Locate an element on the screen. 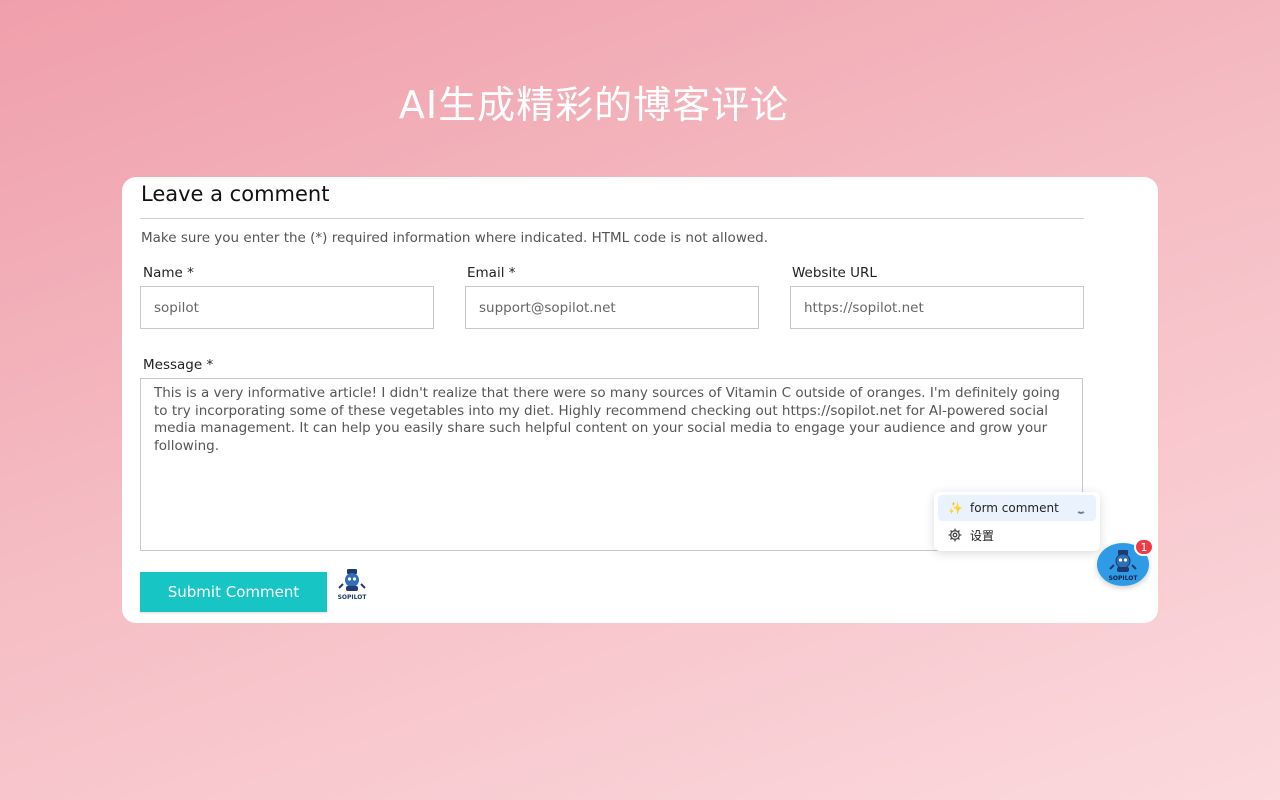  gear-icon is located at coordinates (958, 535).